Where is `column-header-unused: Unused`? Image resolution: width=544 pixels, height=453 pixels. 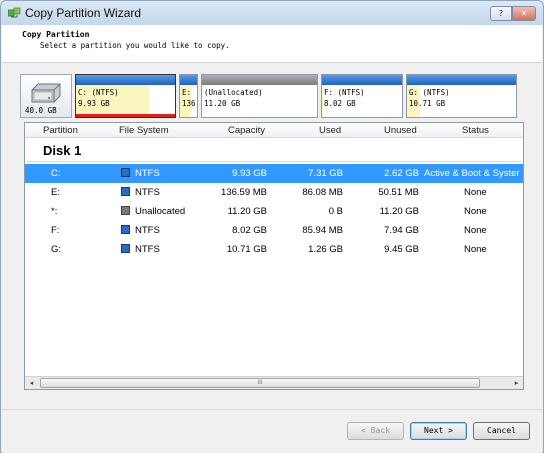 column-header-unused: Unused is located at coordinates (400, 130).